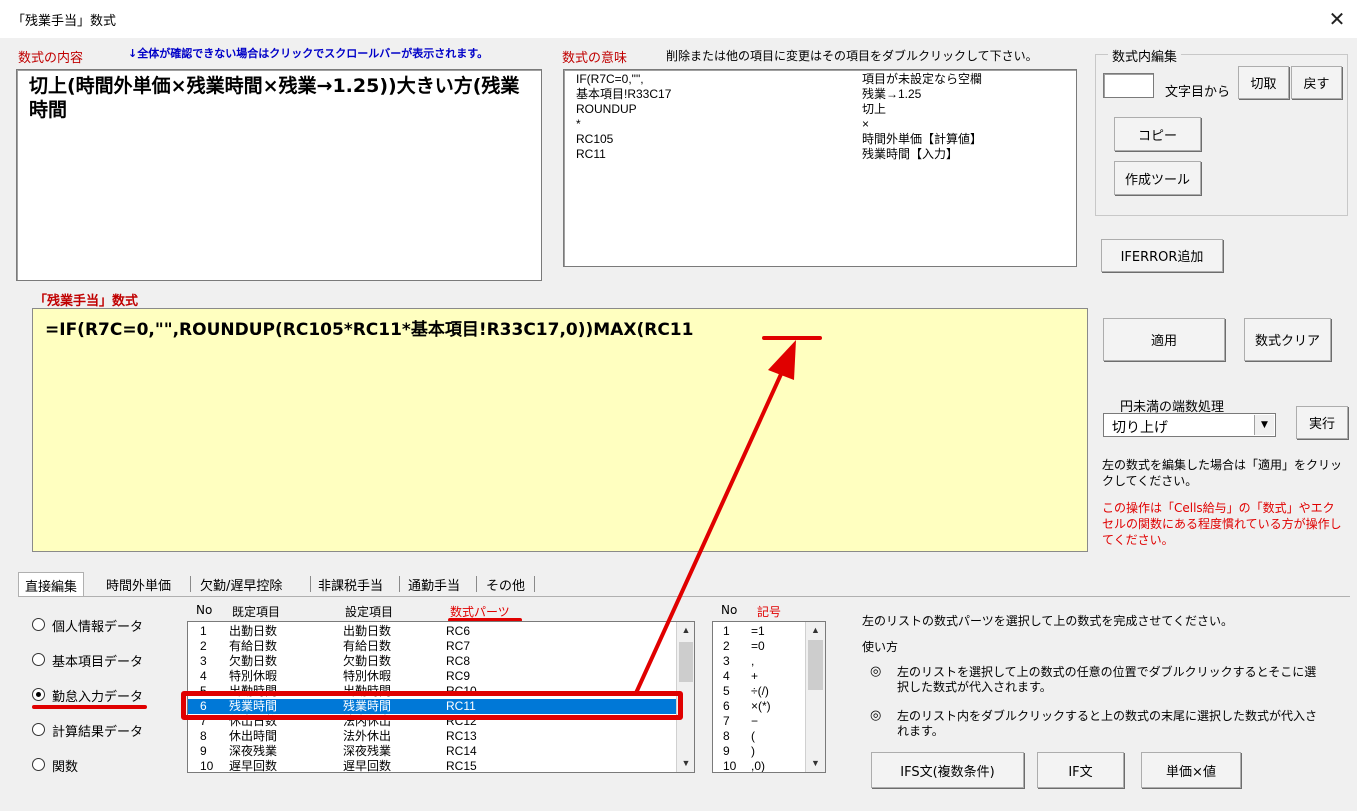  Describe the element at coordinates (1080, 770) in the screenshot. I see `if-button: IF文` at that location.